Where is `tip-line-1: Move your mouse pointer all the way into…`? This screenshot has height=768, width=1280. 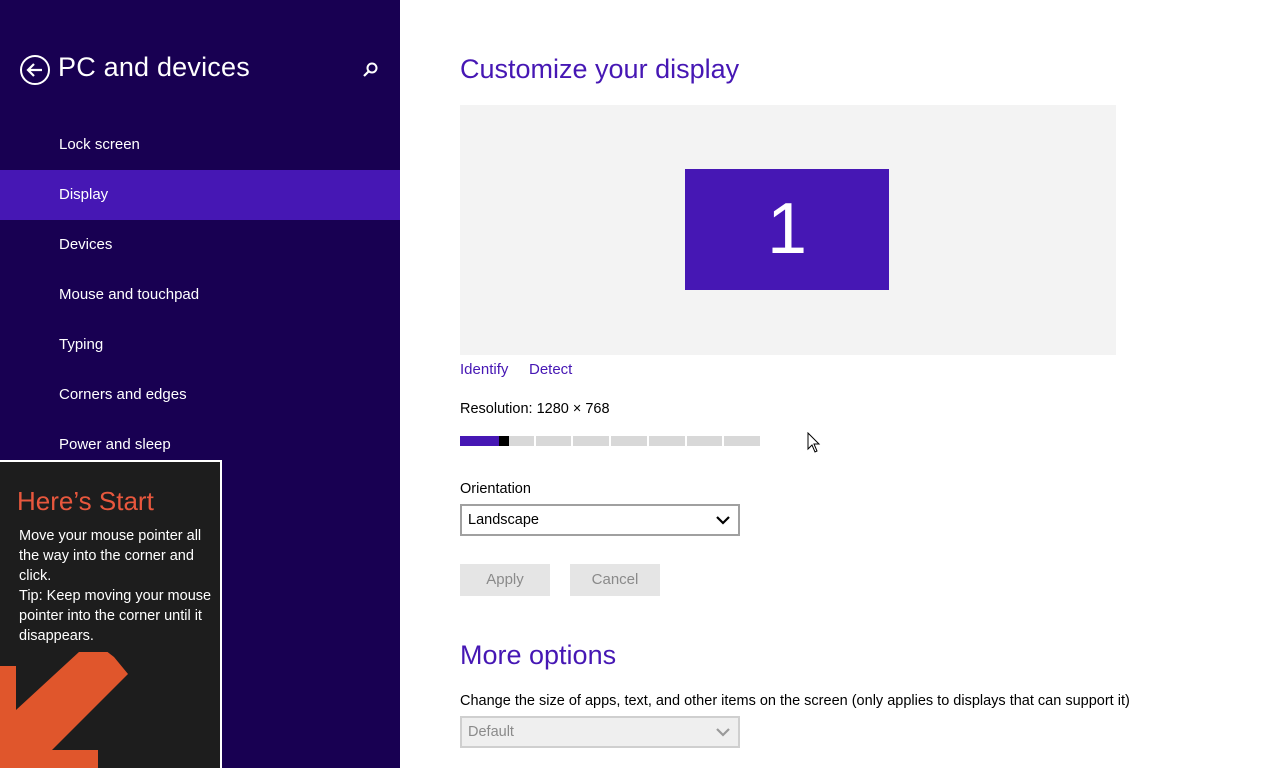
tip-line-1: Move your mouse pointer all the way into… is located at coordinates (110, 556).